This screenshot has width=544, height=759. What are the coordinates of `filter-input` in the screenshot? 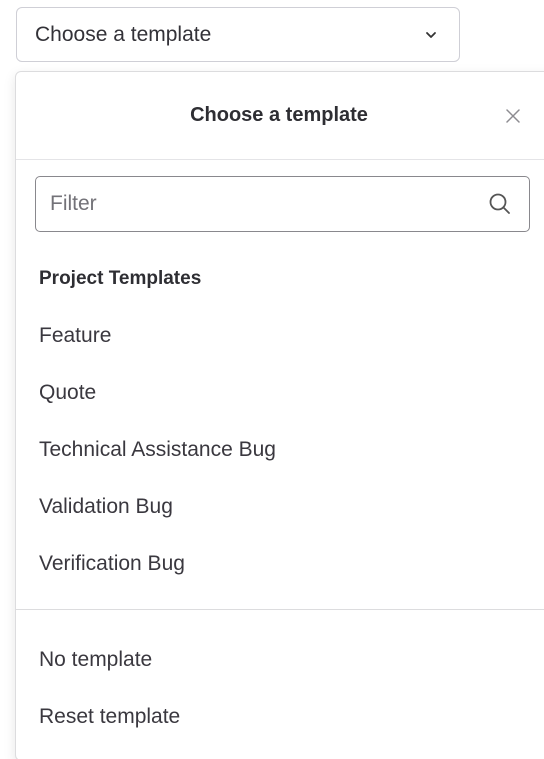 It's located at (256, 204).